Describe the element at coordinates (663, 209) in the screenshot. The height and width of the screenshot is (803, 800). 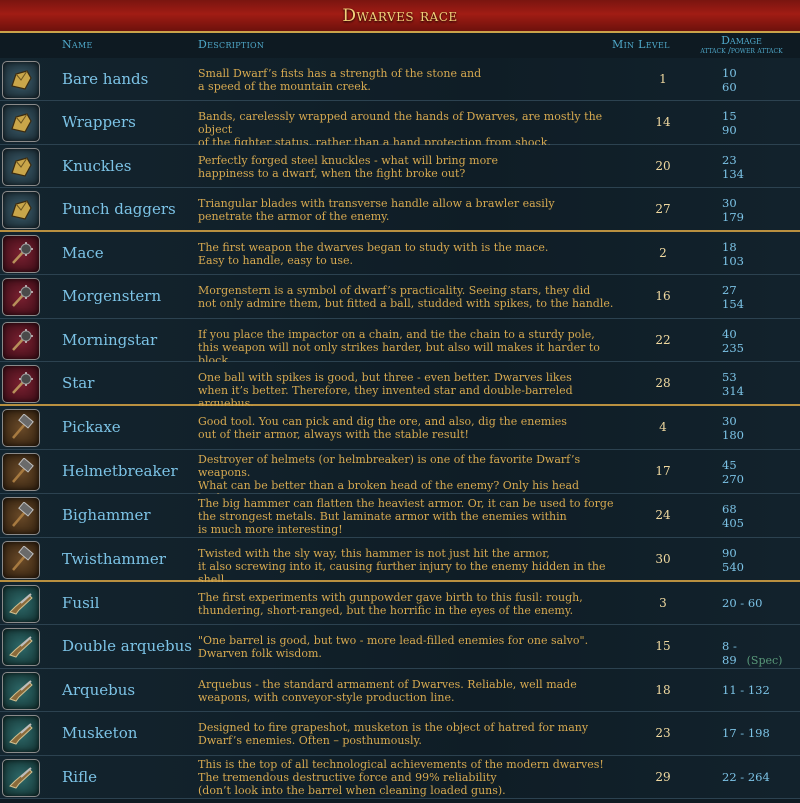
I see `min-level-value: 27` at that location.